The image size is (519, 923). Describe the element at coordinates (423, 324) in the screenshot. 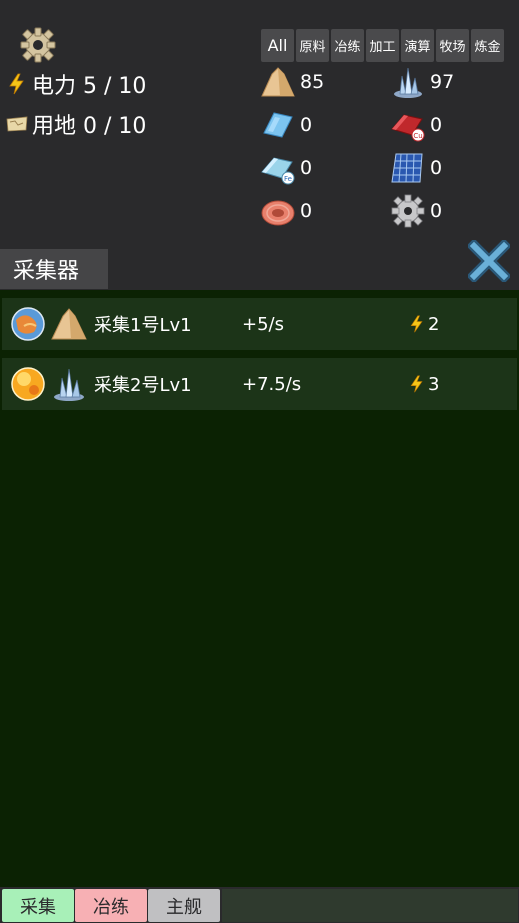

I see `collector-power: 2` at that location.